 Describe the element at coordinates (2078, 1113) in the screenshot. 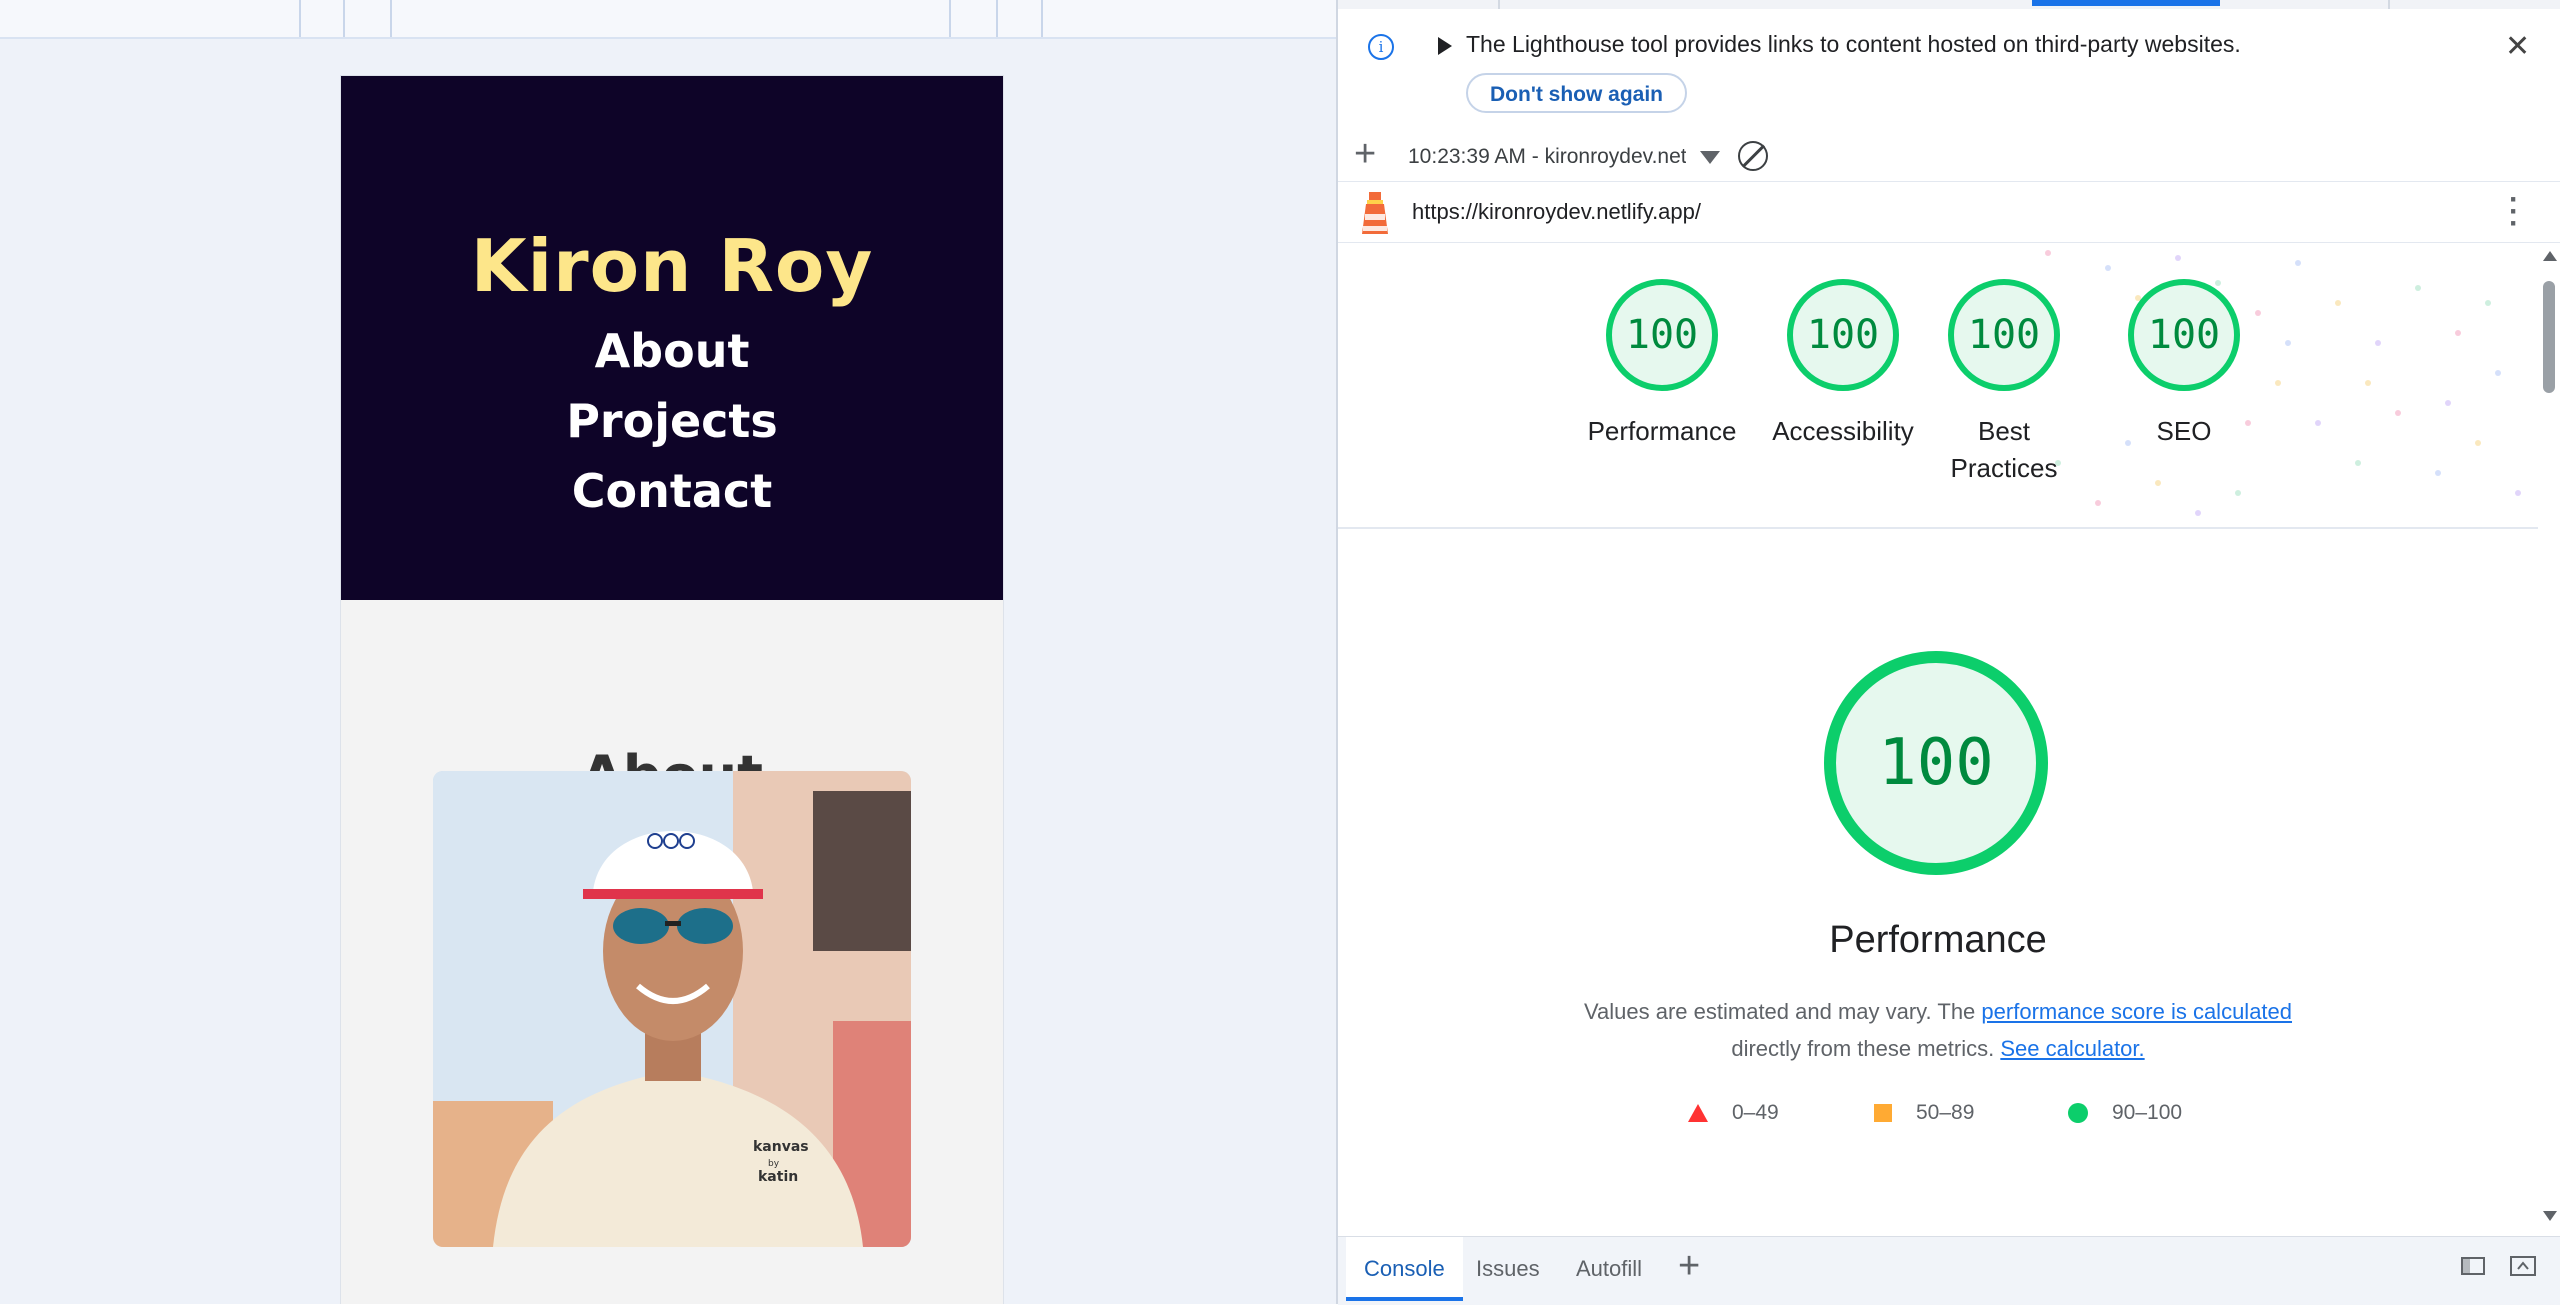

I see `circle-icon` at that location.